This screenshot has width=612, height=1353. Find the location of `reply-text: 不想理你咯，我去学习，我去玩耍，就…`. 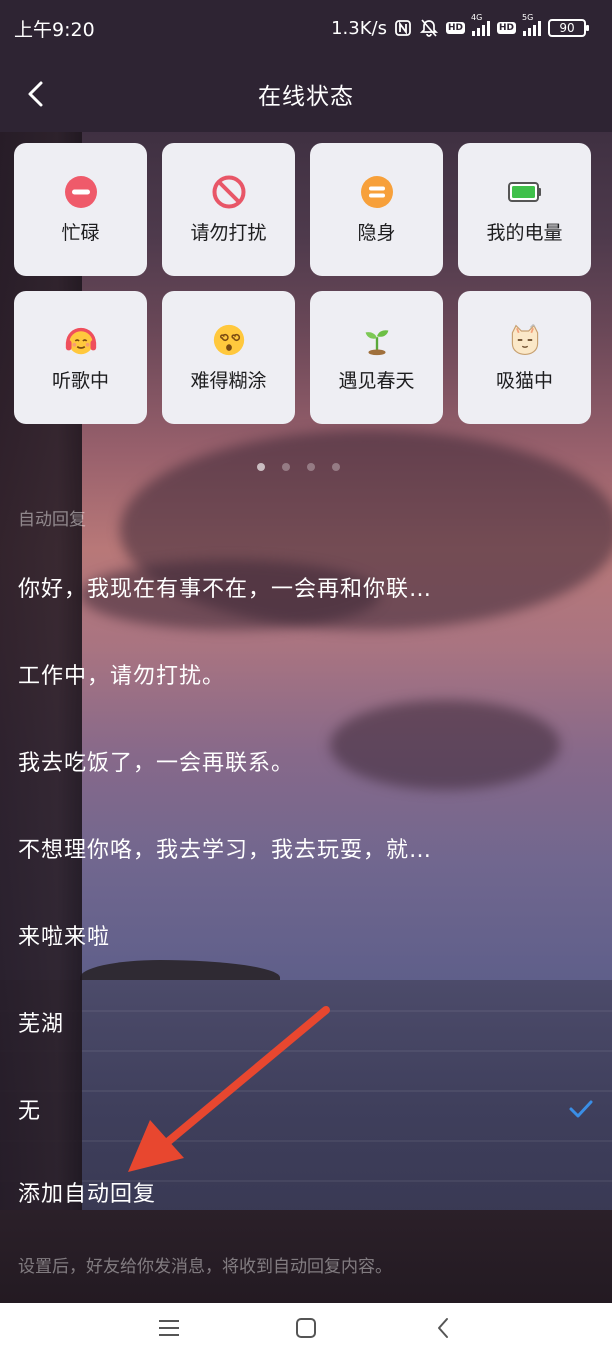

reply-text: 不想理你咯，我去学习，我去玩耍，就… is located at coordinates (225, 850).